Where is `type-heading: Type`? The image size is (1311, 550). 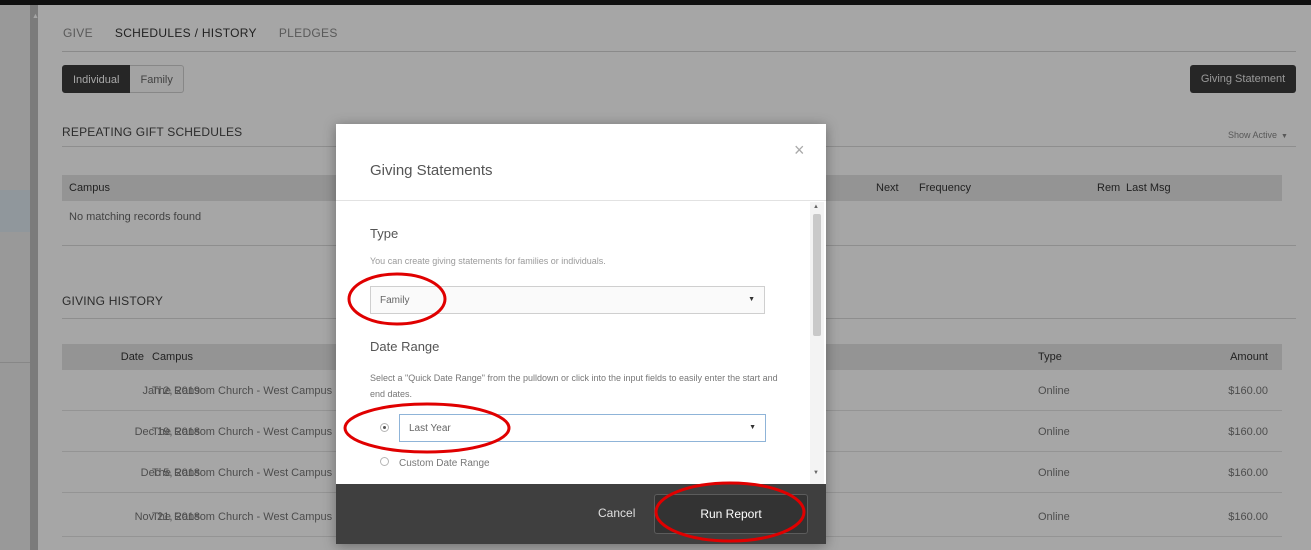 type-heading: Type is located at coordinates (384, 233).